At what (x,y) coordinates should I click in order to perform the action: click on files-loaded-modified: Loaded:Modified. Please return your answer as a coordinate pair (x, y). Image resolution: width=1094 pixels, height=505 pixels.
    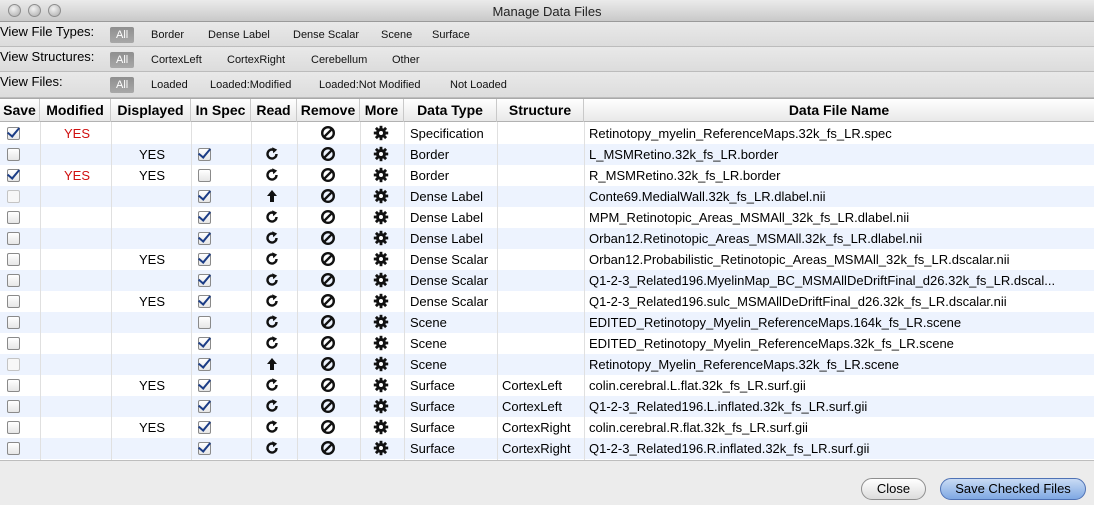
    Looking at the image, I should click on (250, 85).